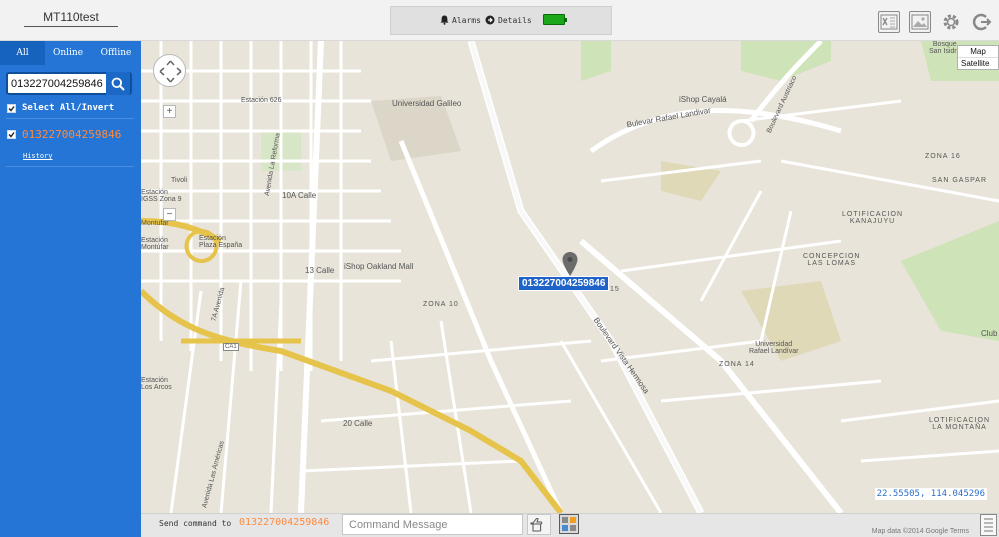 The image size is (999, 537). What do you see at coordinates (299, 195) in the screenshot?
I see `map-label: 10A Calle` at bounding box center [299, 195].